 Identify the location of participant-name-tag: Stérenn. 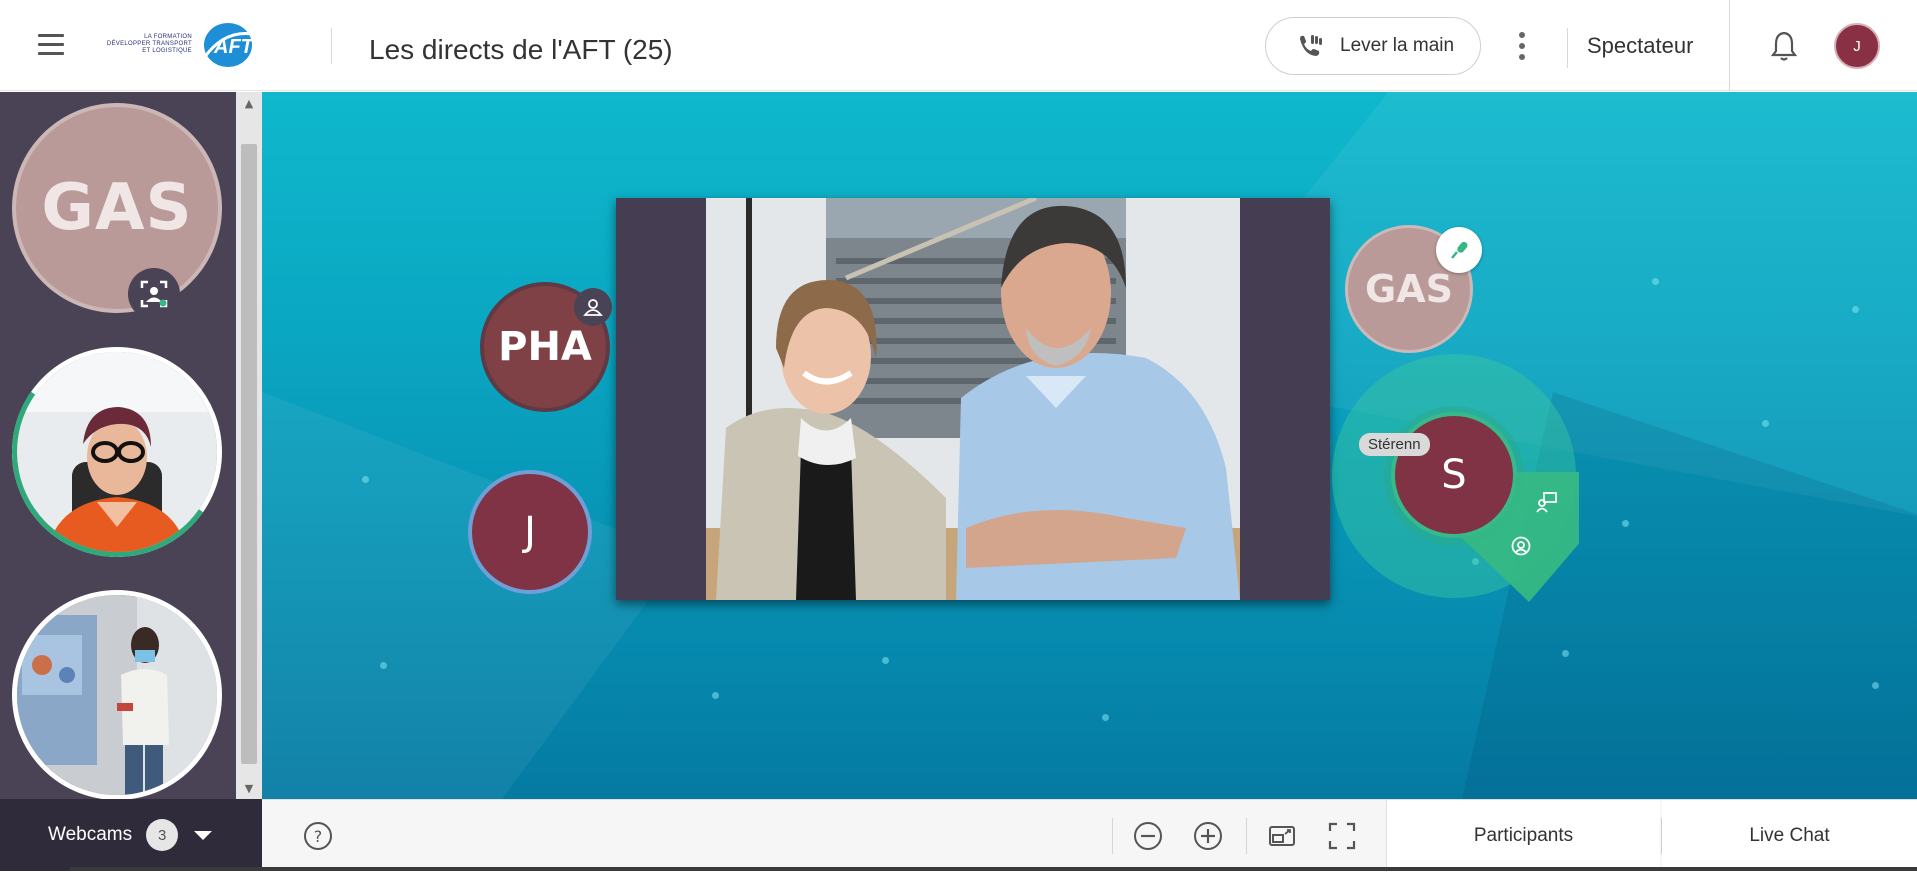
(1394, 444).